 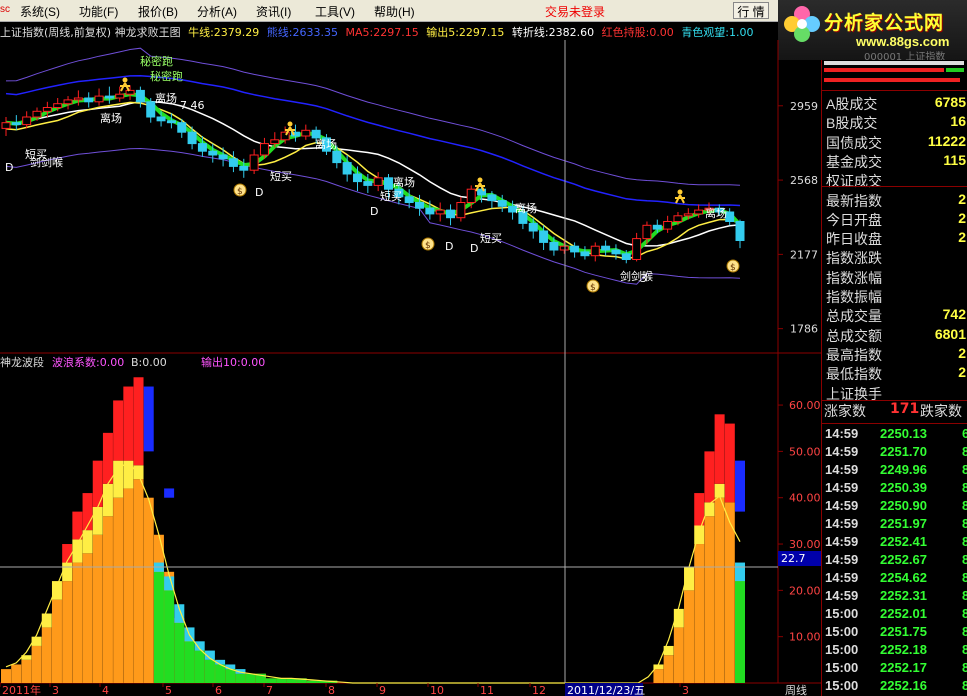 What do you see at coordinates (98, 11) in the screenshot?
I see `menu-function: 功能(F)` at bounding box center [98, 11].